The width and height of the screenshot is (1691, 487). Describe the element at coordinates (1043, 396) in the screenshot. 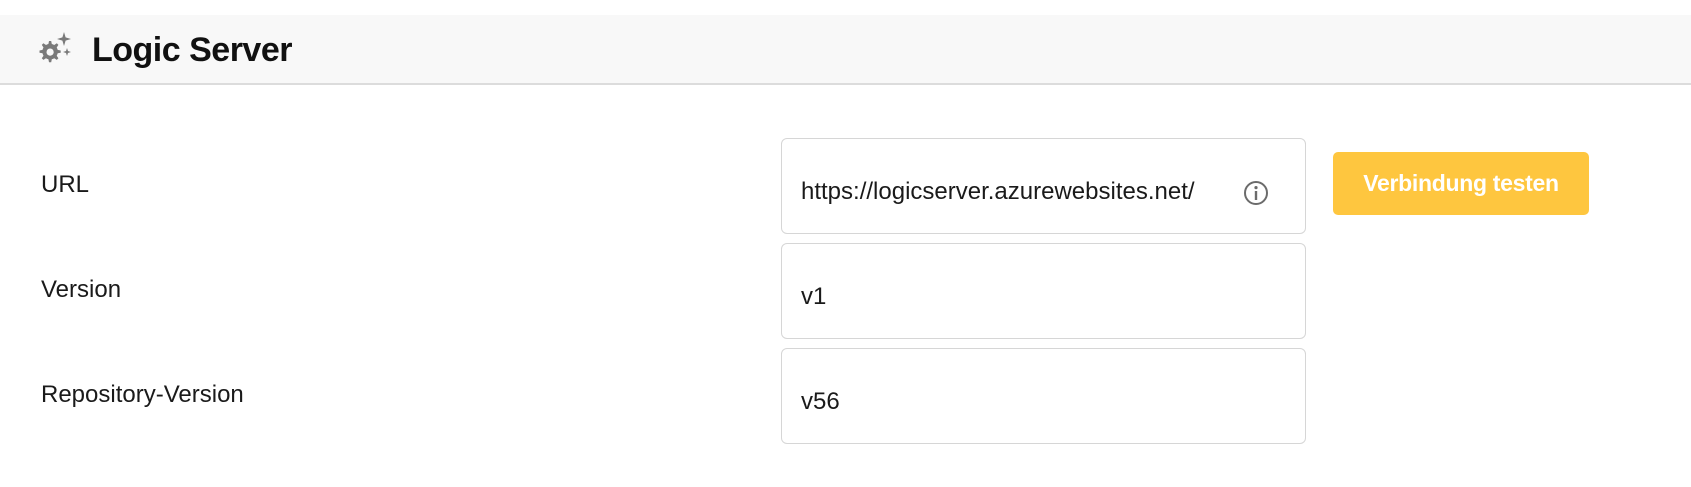

I see `repository-version-field: v56` at that location.